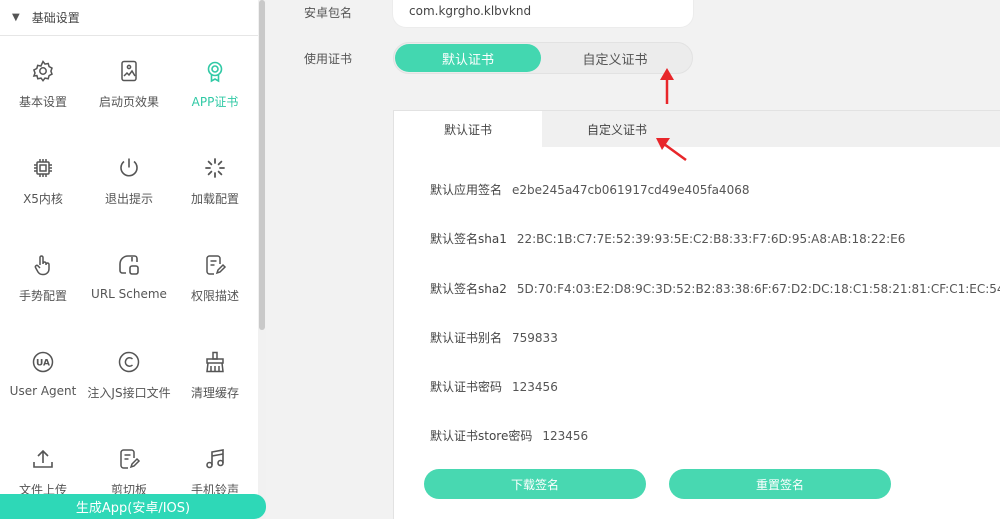 This screenshot has height=519, width=1000. What do you see at coordinates (43, 199) in the screenshot?
I see `tool-label: X5内核` at bounding box center [43, 199].